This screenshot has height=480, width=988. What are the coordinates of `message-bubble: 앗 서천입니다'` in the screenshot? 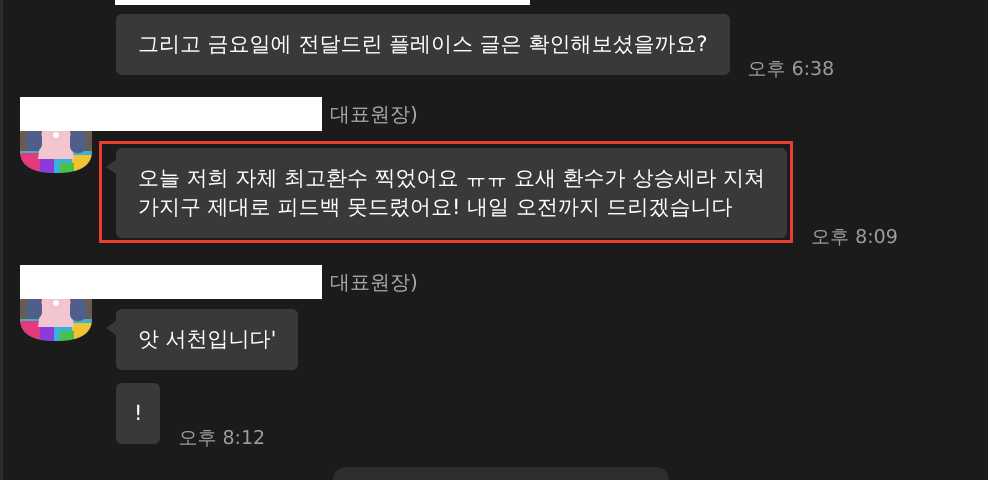 It's located at (207, 339).